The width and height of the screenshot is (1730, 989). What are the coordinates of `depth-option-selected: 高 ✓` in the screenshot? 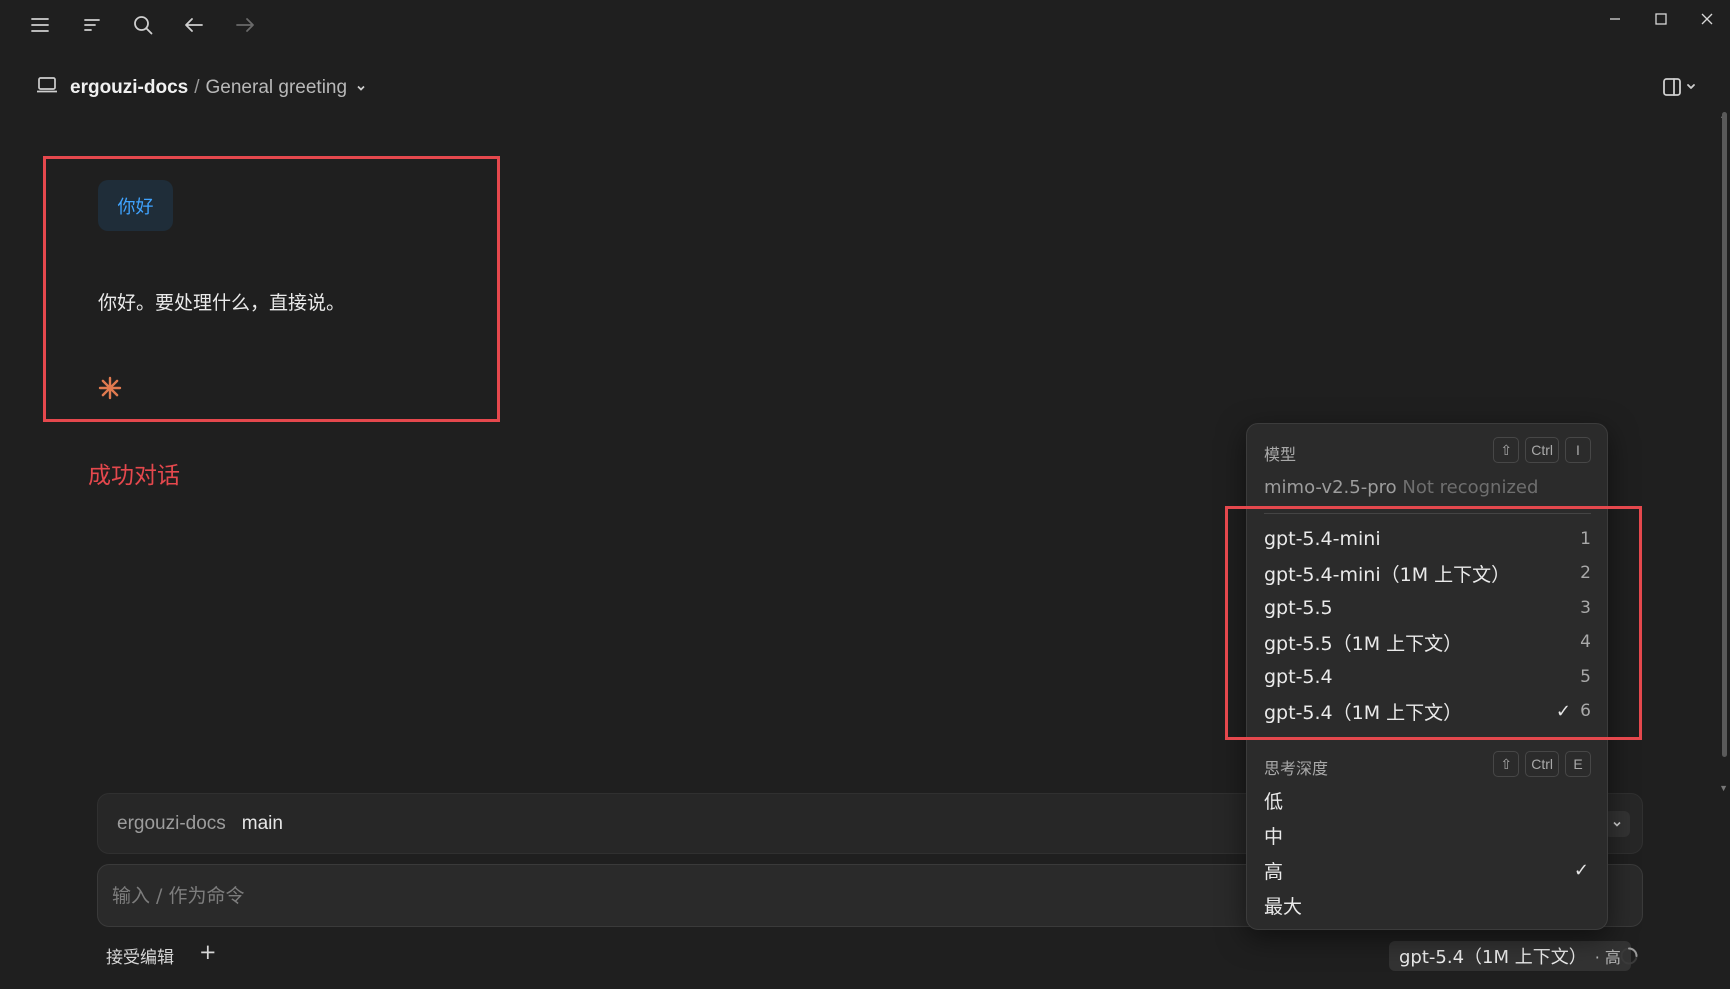 It's located at (1427, 870).